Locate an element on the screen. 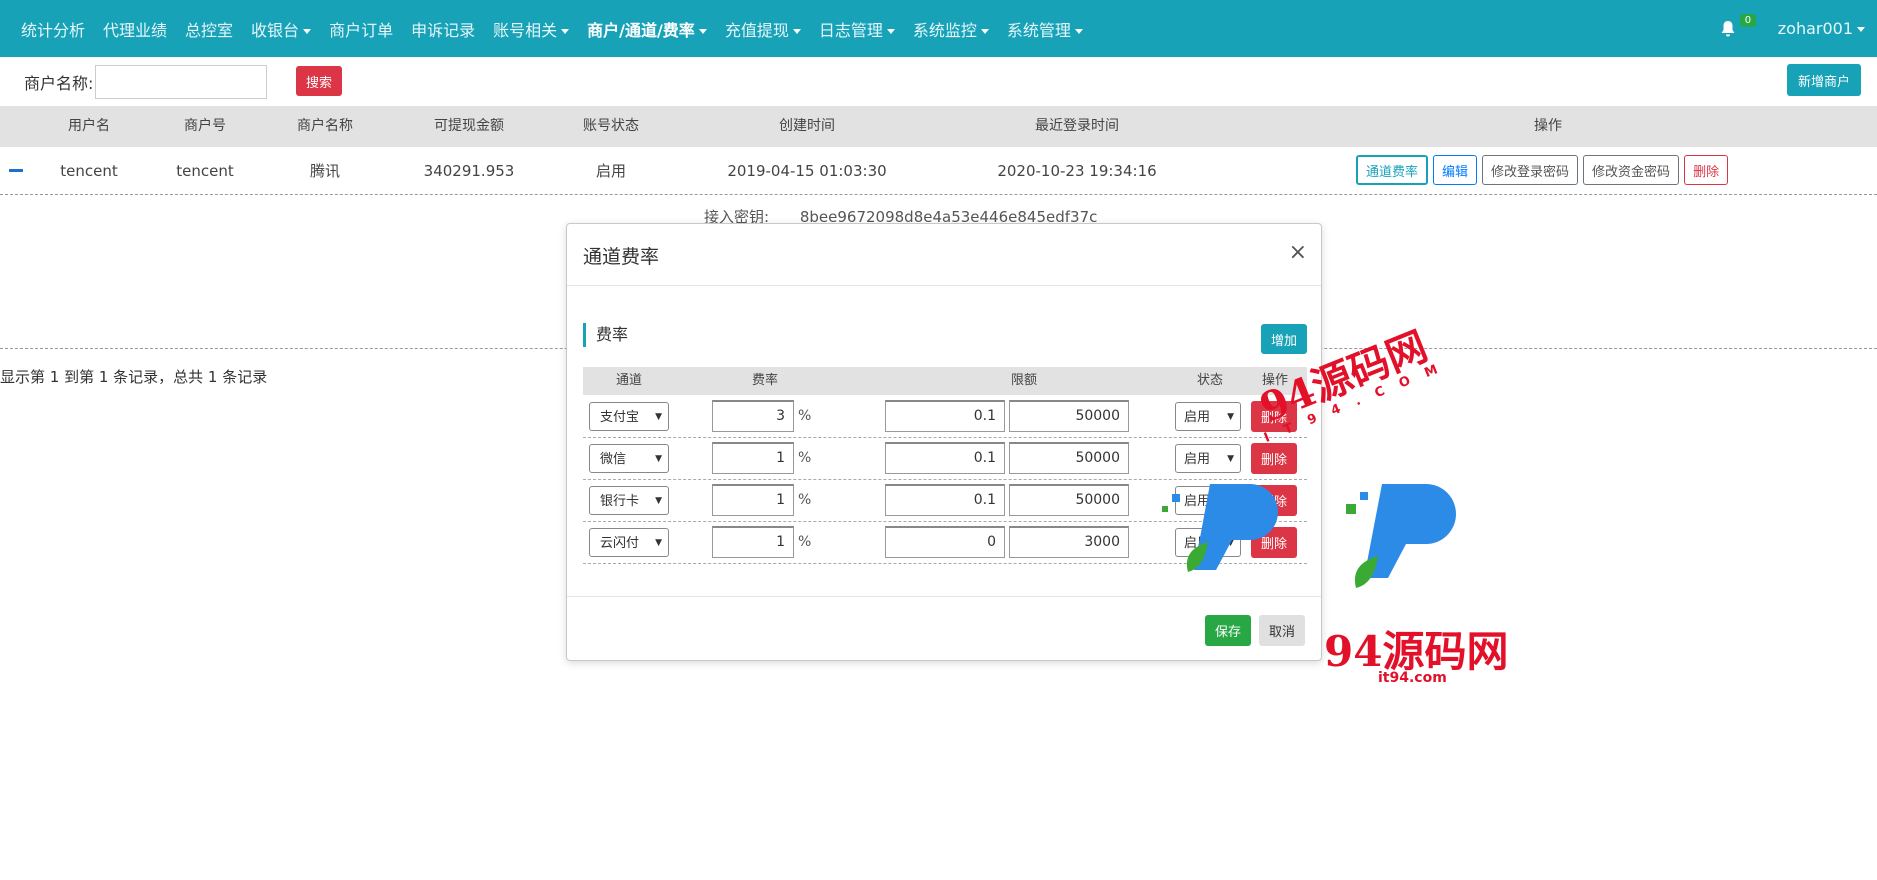 This screenshot has height=880, width=1877. row-actions: 通道费率 编辑 修改登录密码 修改资金密码 删除 is located at coordinates (1542, 170).